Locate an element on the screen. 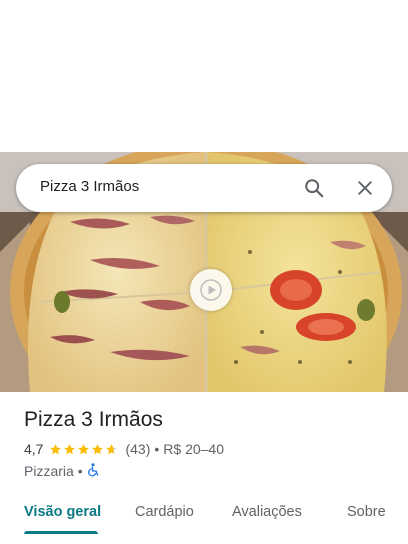 This screenshot has width=408, height=544. active-tab-indicator is located at coordinates (61, 532).